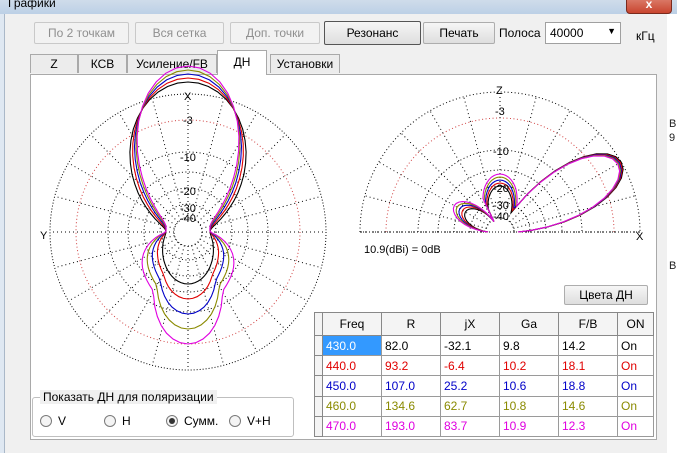 This screenshot has width=677, height=453. I want to click on table-cell: 25.2, so click(470, 386).